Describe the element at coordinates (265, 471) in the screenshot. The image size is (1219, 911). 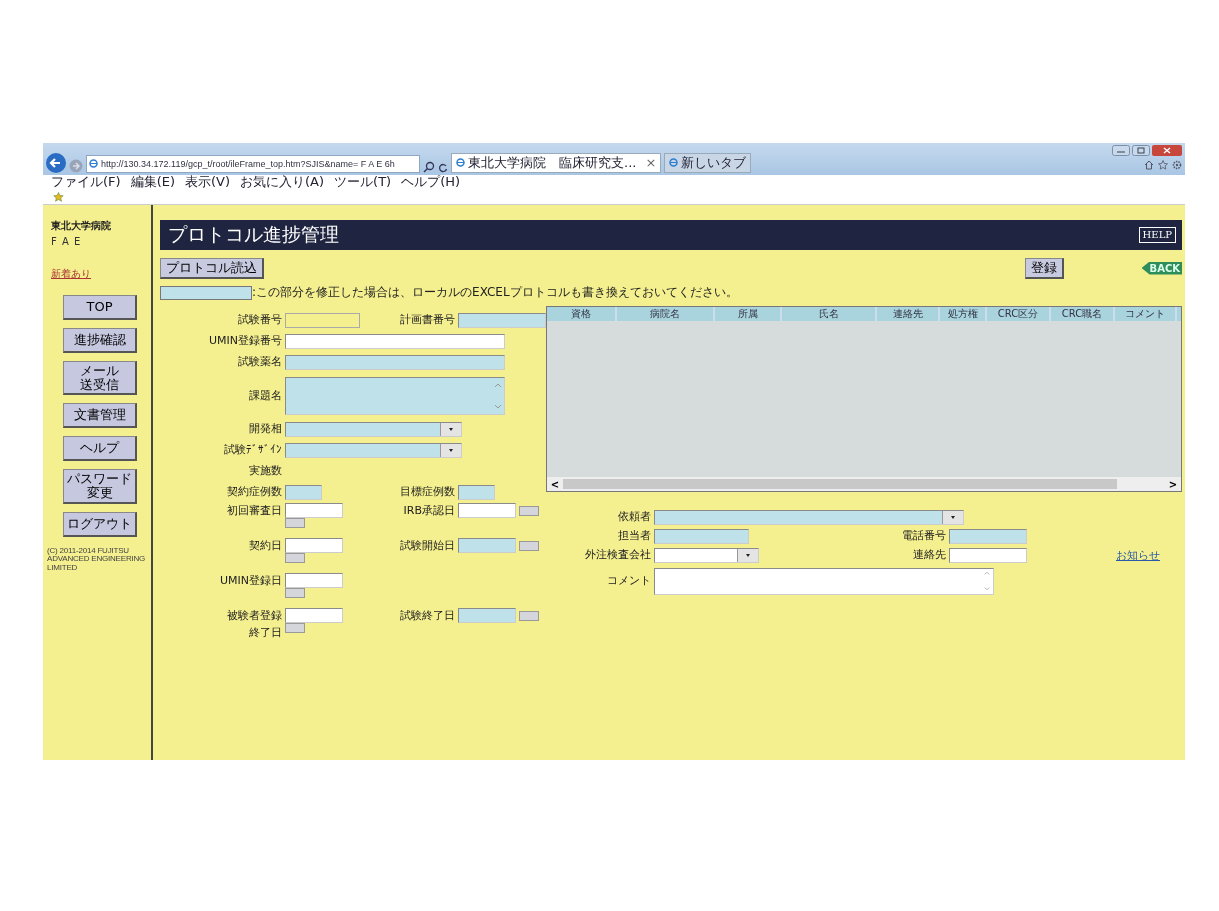
I see `field-label: 実施数` at that location.